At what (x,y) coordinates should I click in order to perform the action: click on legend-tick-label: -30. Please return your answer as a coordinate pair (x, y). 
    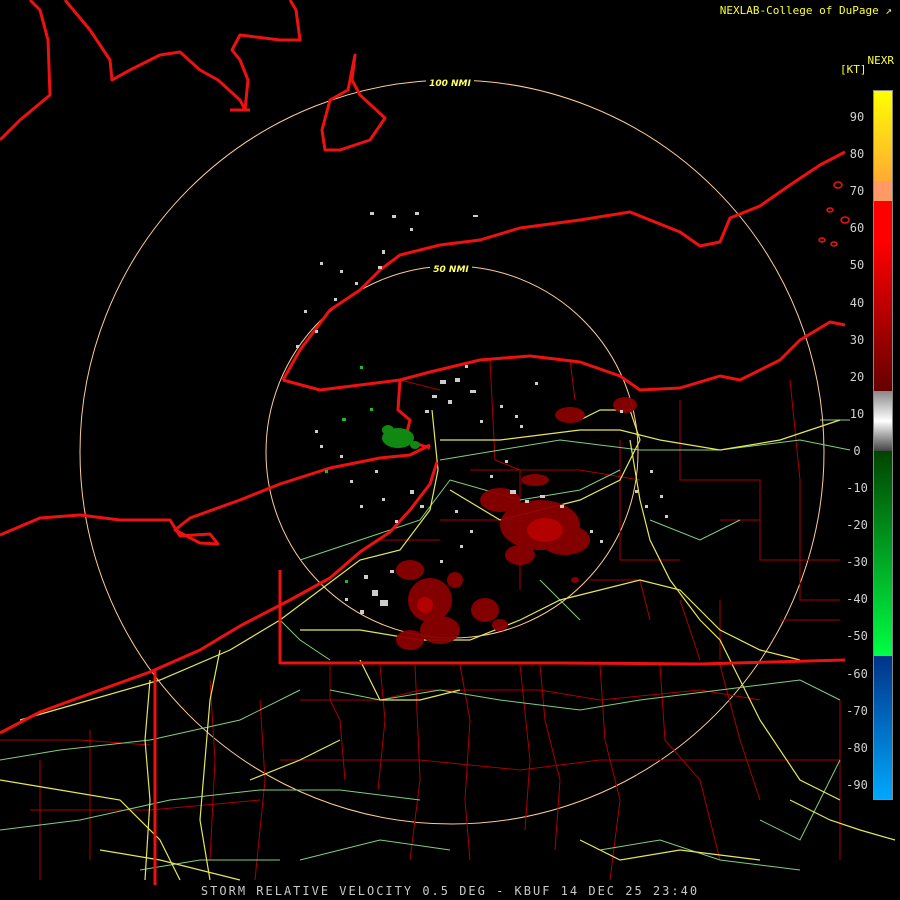
    Looking at the image, I should click on (857, 562).